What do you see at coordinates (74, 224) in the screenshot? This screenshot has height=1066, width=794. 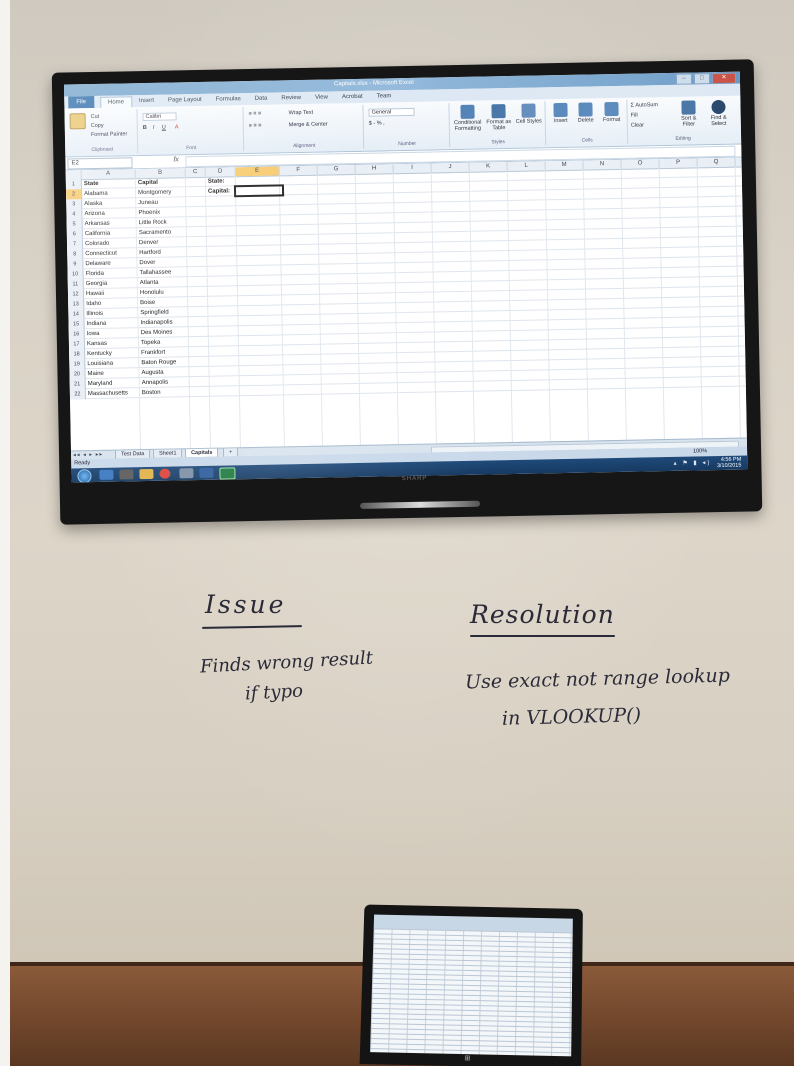 I see `row-header: 5` at bounding box center [74, 224].